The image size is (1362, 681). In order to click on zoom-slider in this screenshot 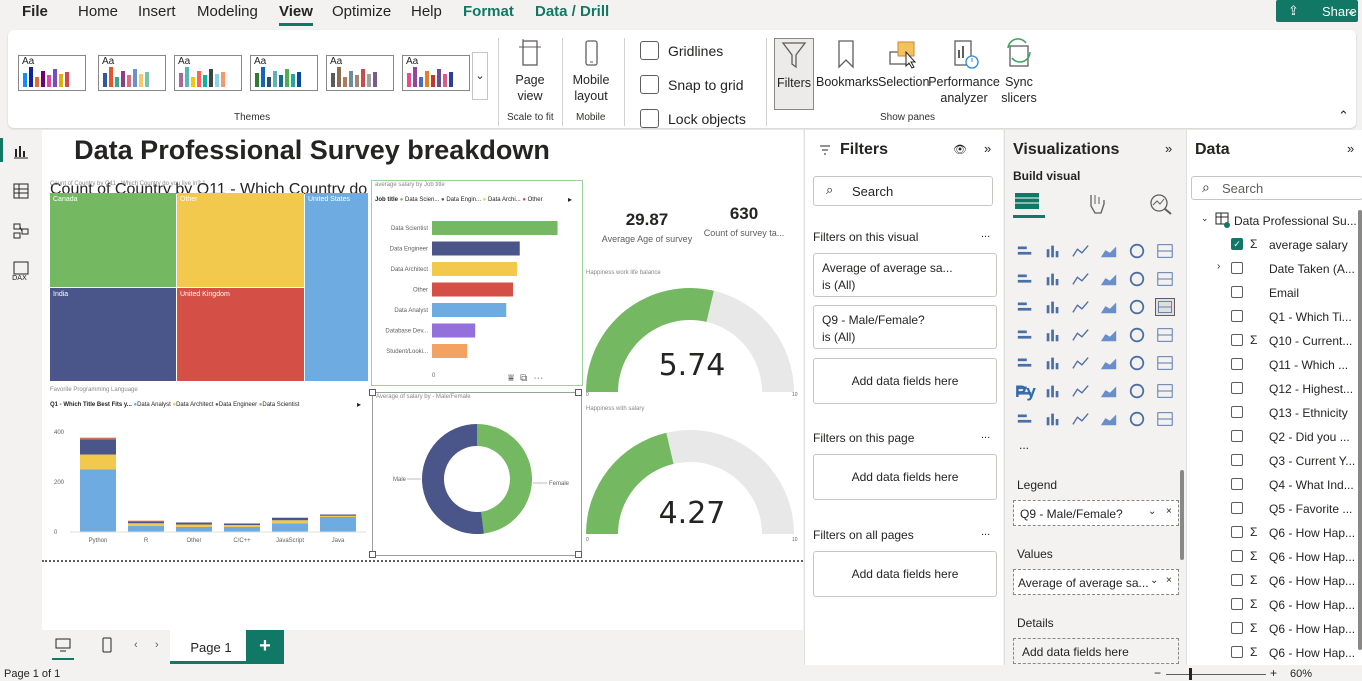, I will do `click(1216, 674)`.